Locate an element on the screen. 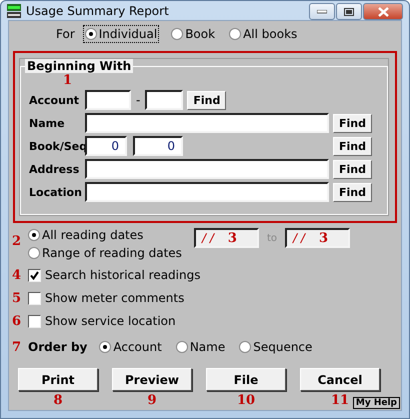  minimize-button is located at coordinates (322, 11).